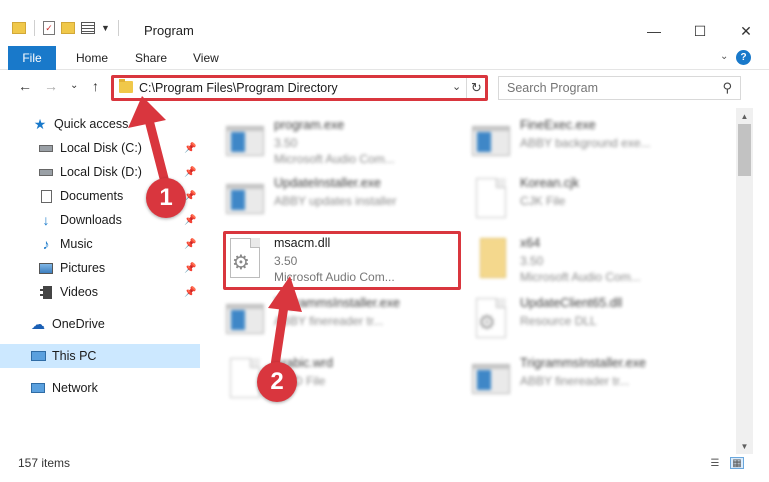 The height and width of the screenshot is (482, 769). Describe the element at coordinates (384, 58) in the screenshot. I see `ribbon-tabs: File Home Share View ⌄ ?` at that location.